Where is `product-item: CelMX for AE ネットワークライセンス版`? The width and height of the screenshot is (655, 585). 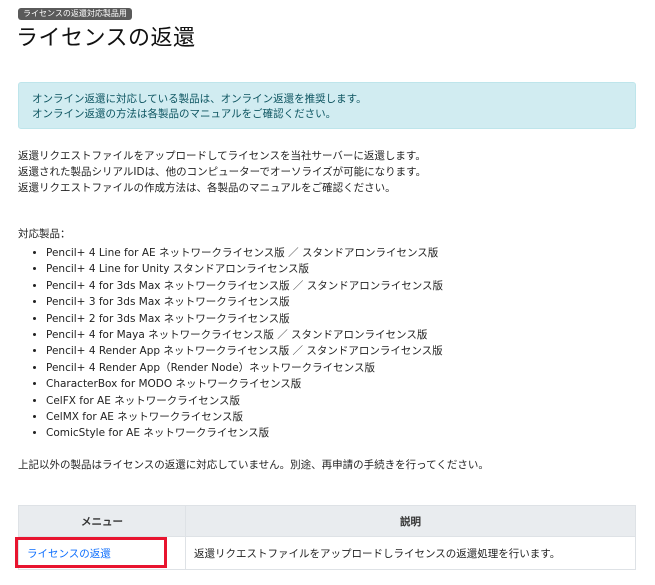
product-item: CelMX for AE ネットワークライセンス版 is located at coordinates (244, 417).